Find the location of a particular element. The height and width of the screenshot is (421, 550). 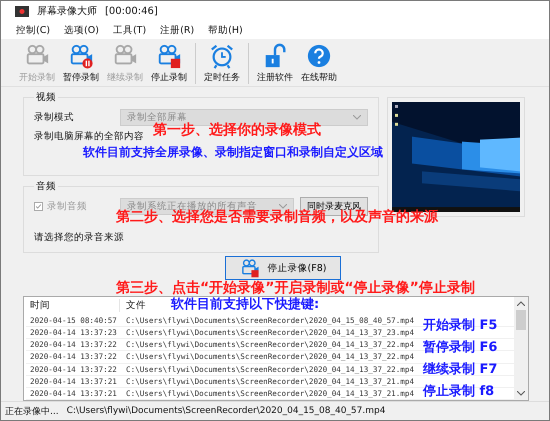

annotation-text: 停止录制 f8 is located at coordinates (458, 391).